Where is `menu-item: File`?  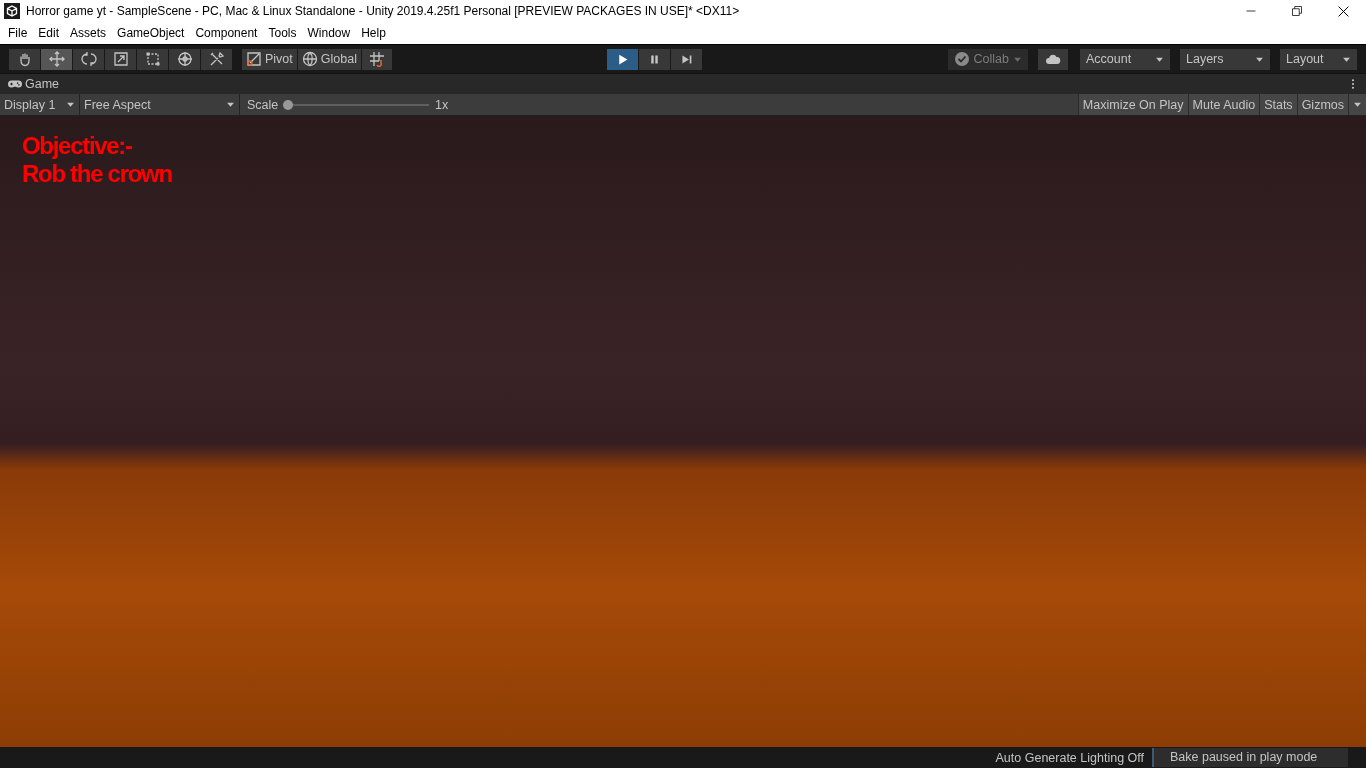
menu-item: File is located at coordinates (17, 33).